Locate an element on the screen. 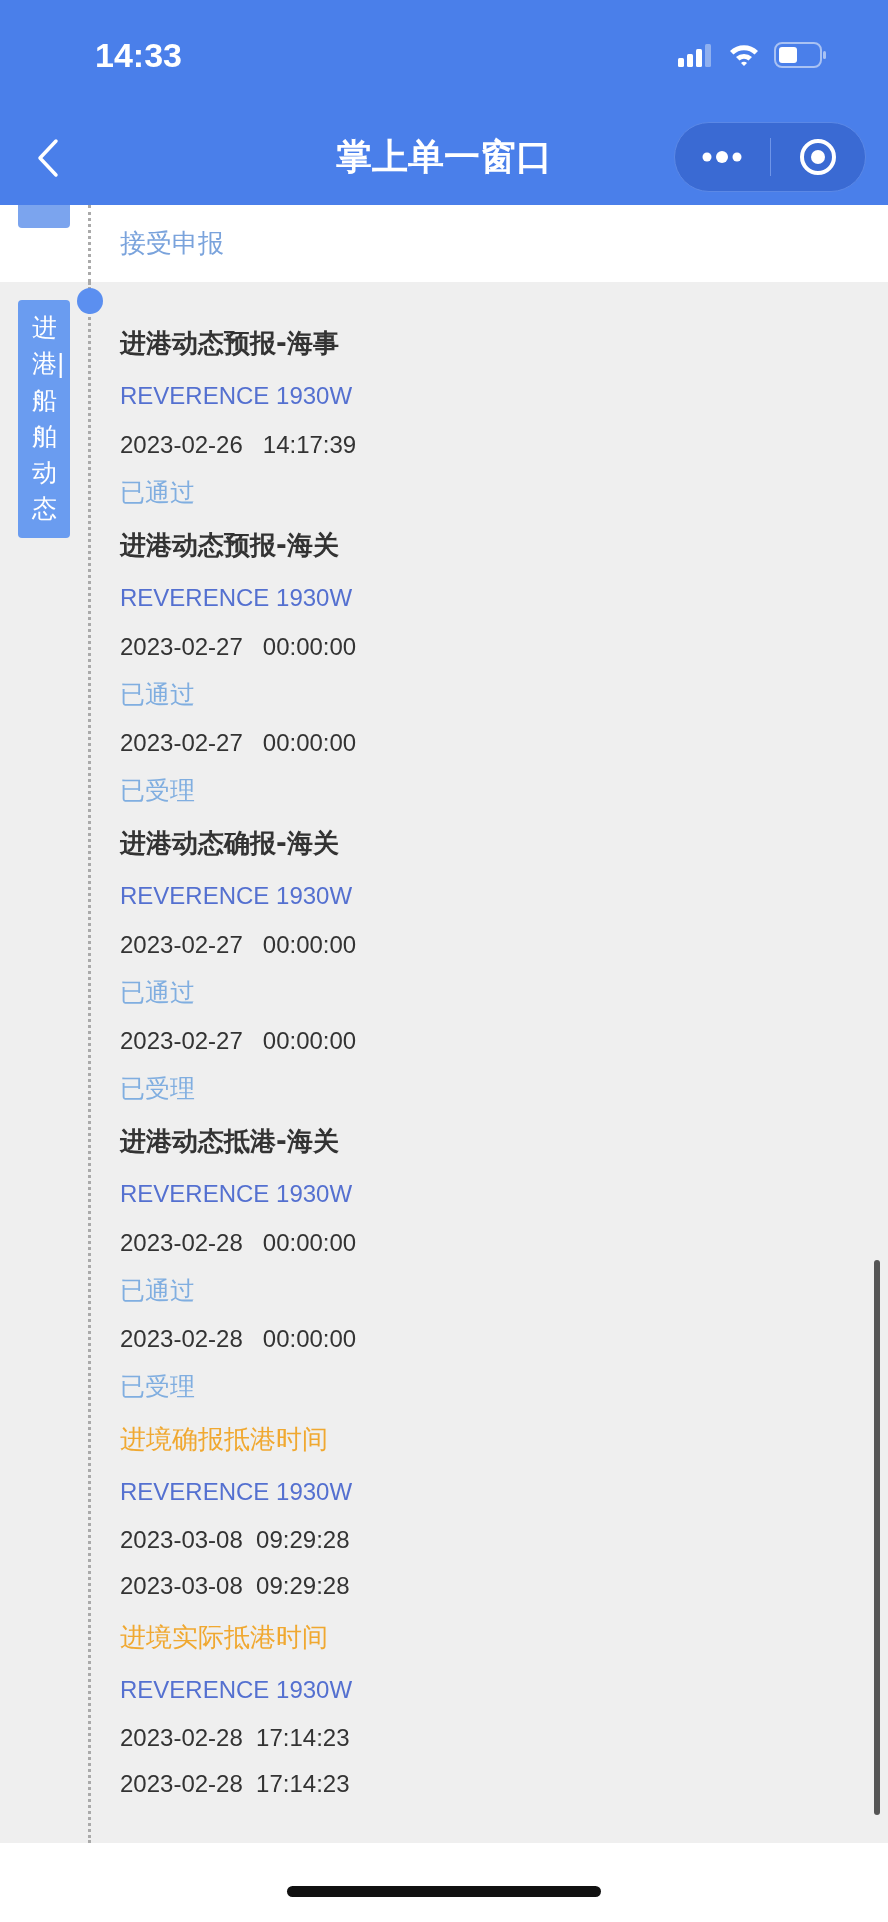  item-title: 进境实际抵港时间 is located at coordinates (224, 1637).